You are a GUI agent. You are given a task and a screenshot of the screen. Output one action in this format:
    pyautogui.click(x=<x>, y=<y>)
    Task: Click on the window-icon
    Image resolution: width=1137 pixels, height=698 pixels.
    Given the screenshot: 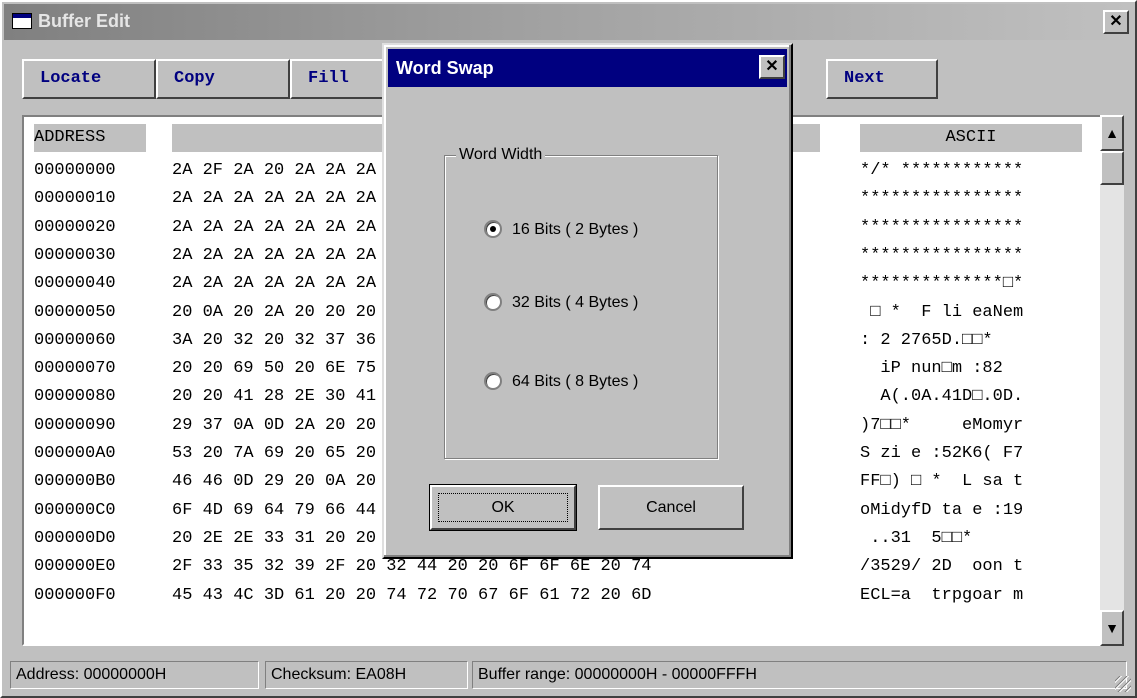 What is the action you would take?
    pyautogui.click(x=22, y=21)
    